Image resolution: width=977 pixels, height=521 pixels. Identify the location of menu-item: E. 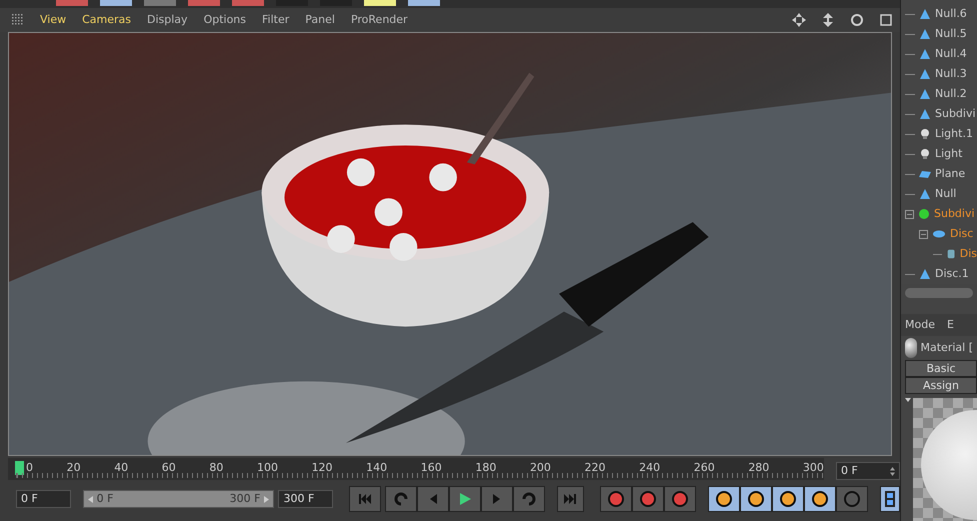
(950, 325).